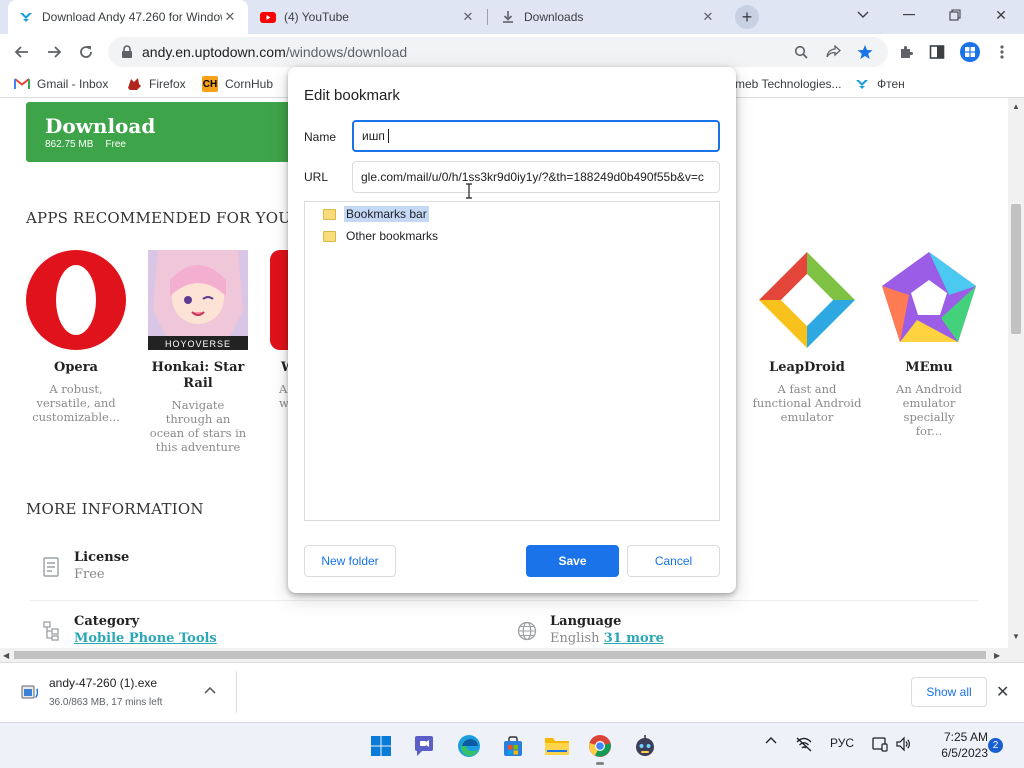 This screenshot has width=1024, height=768. What do you see at coordinates (115, 509) in the screenshot?
I see `more-info-heading: MORE INFORMATION` at bounding box center [115, 509].